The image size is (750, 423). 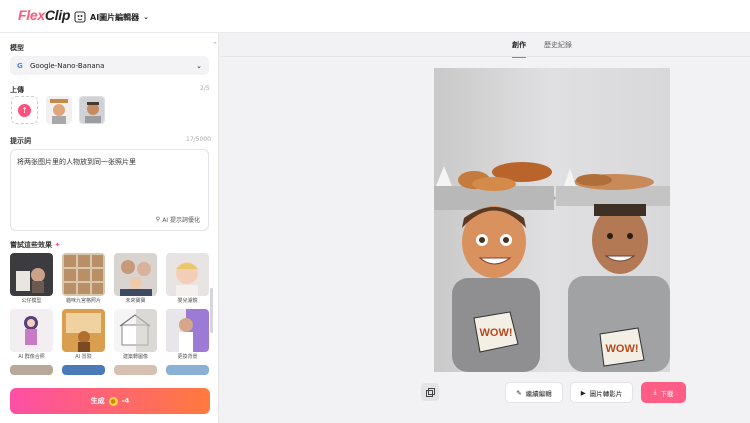 I want to click on download-button: ⤓ 下載, so click(x=663, y=392).